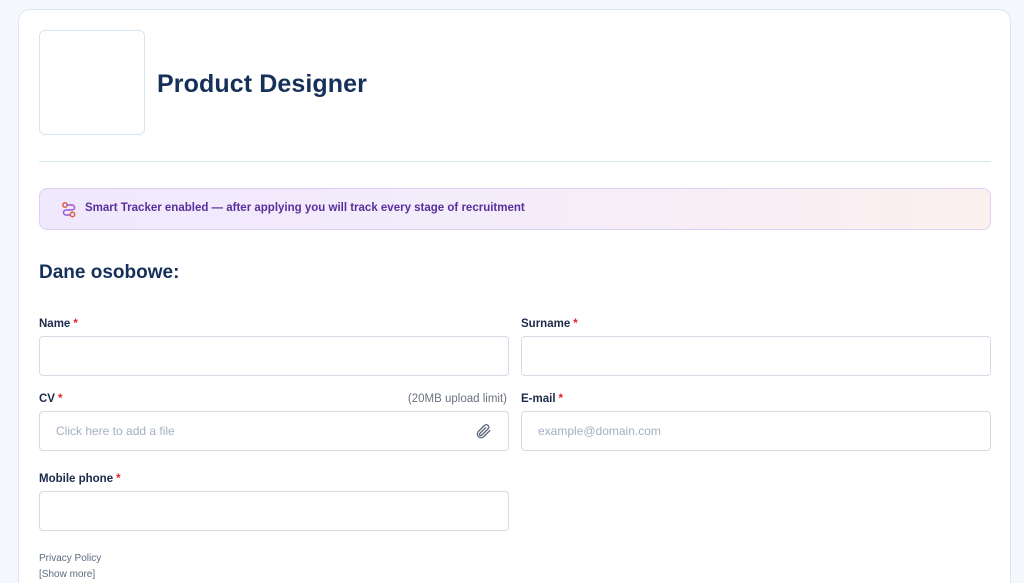 The width and height of the screenshot is (1024, 583). What do you see at coordinates (76, 479) in the screenshot?
I see `phone-label-text: Mobile phone` at bounding box center [76, 479].